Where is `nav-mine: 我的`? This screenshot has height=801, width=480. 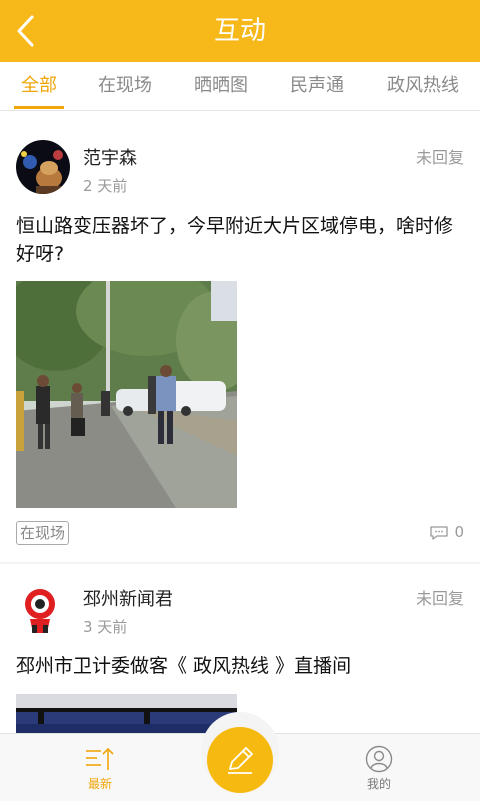 nav-mine: 我的 is located at coordinates (379, 767).